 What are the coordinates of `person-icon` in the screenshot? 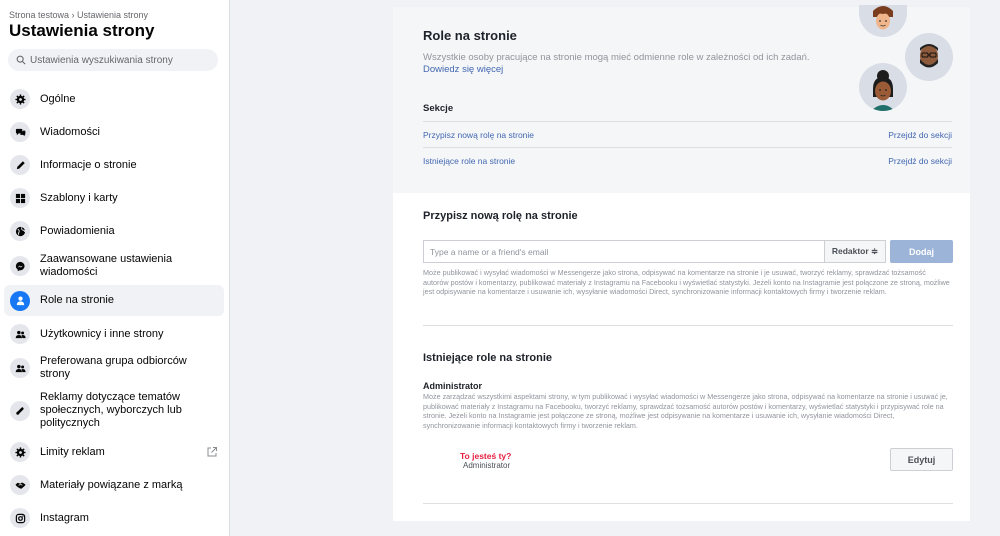 It's located at (20, 300).